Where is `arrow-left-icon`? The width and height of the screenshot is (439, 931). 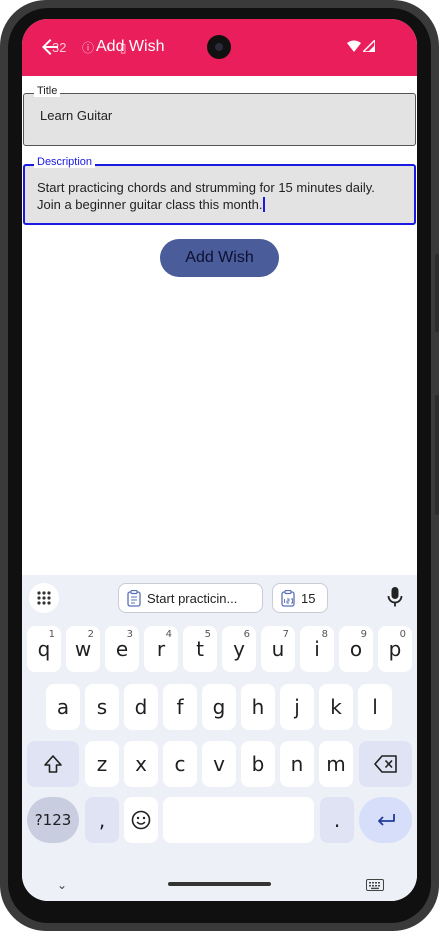 arrow-left-icon is located at coordinates (50, 47).